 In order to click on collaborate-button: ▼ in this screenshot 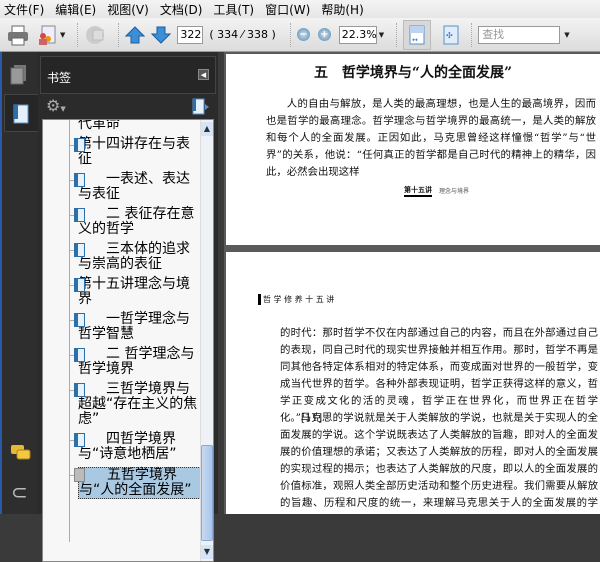, I will do `click(50, 35)`.